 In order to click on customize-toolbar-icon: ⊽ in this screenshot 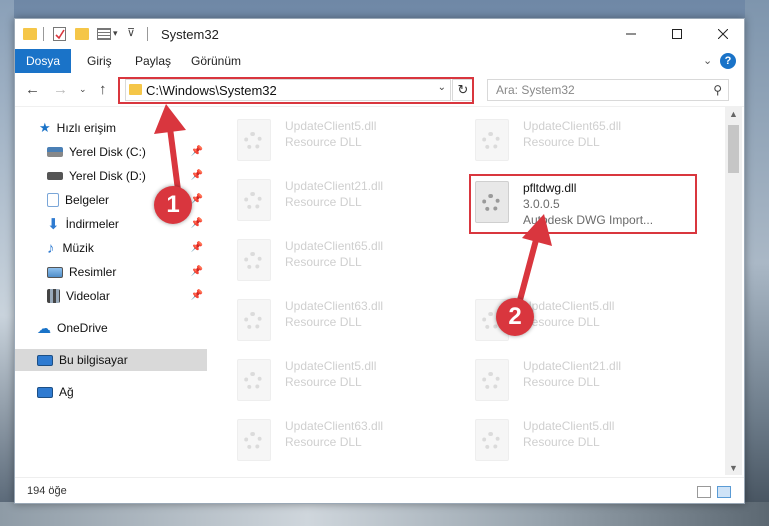, I will do `click(131, 34)`.